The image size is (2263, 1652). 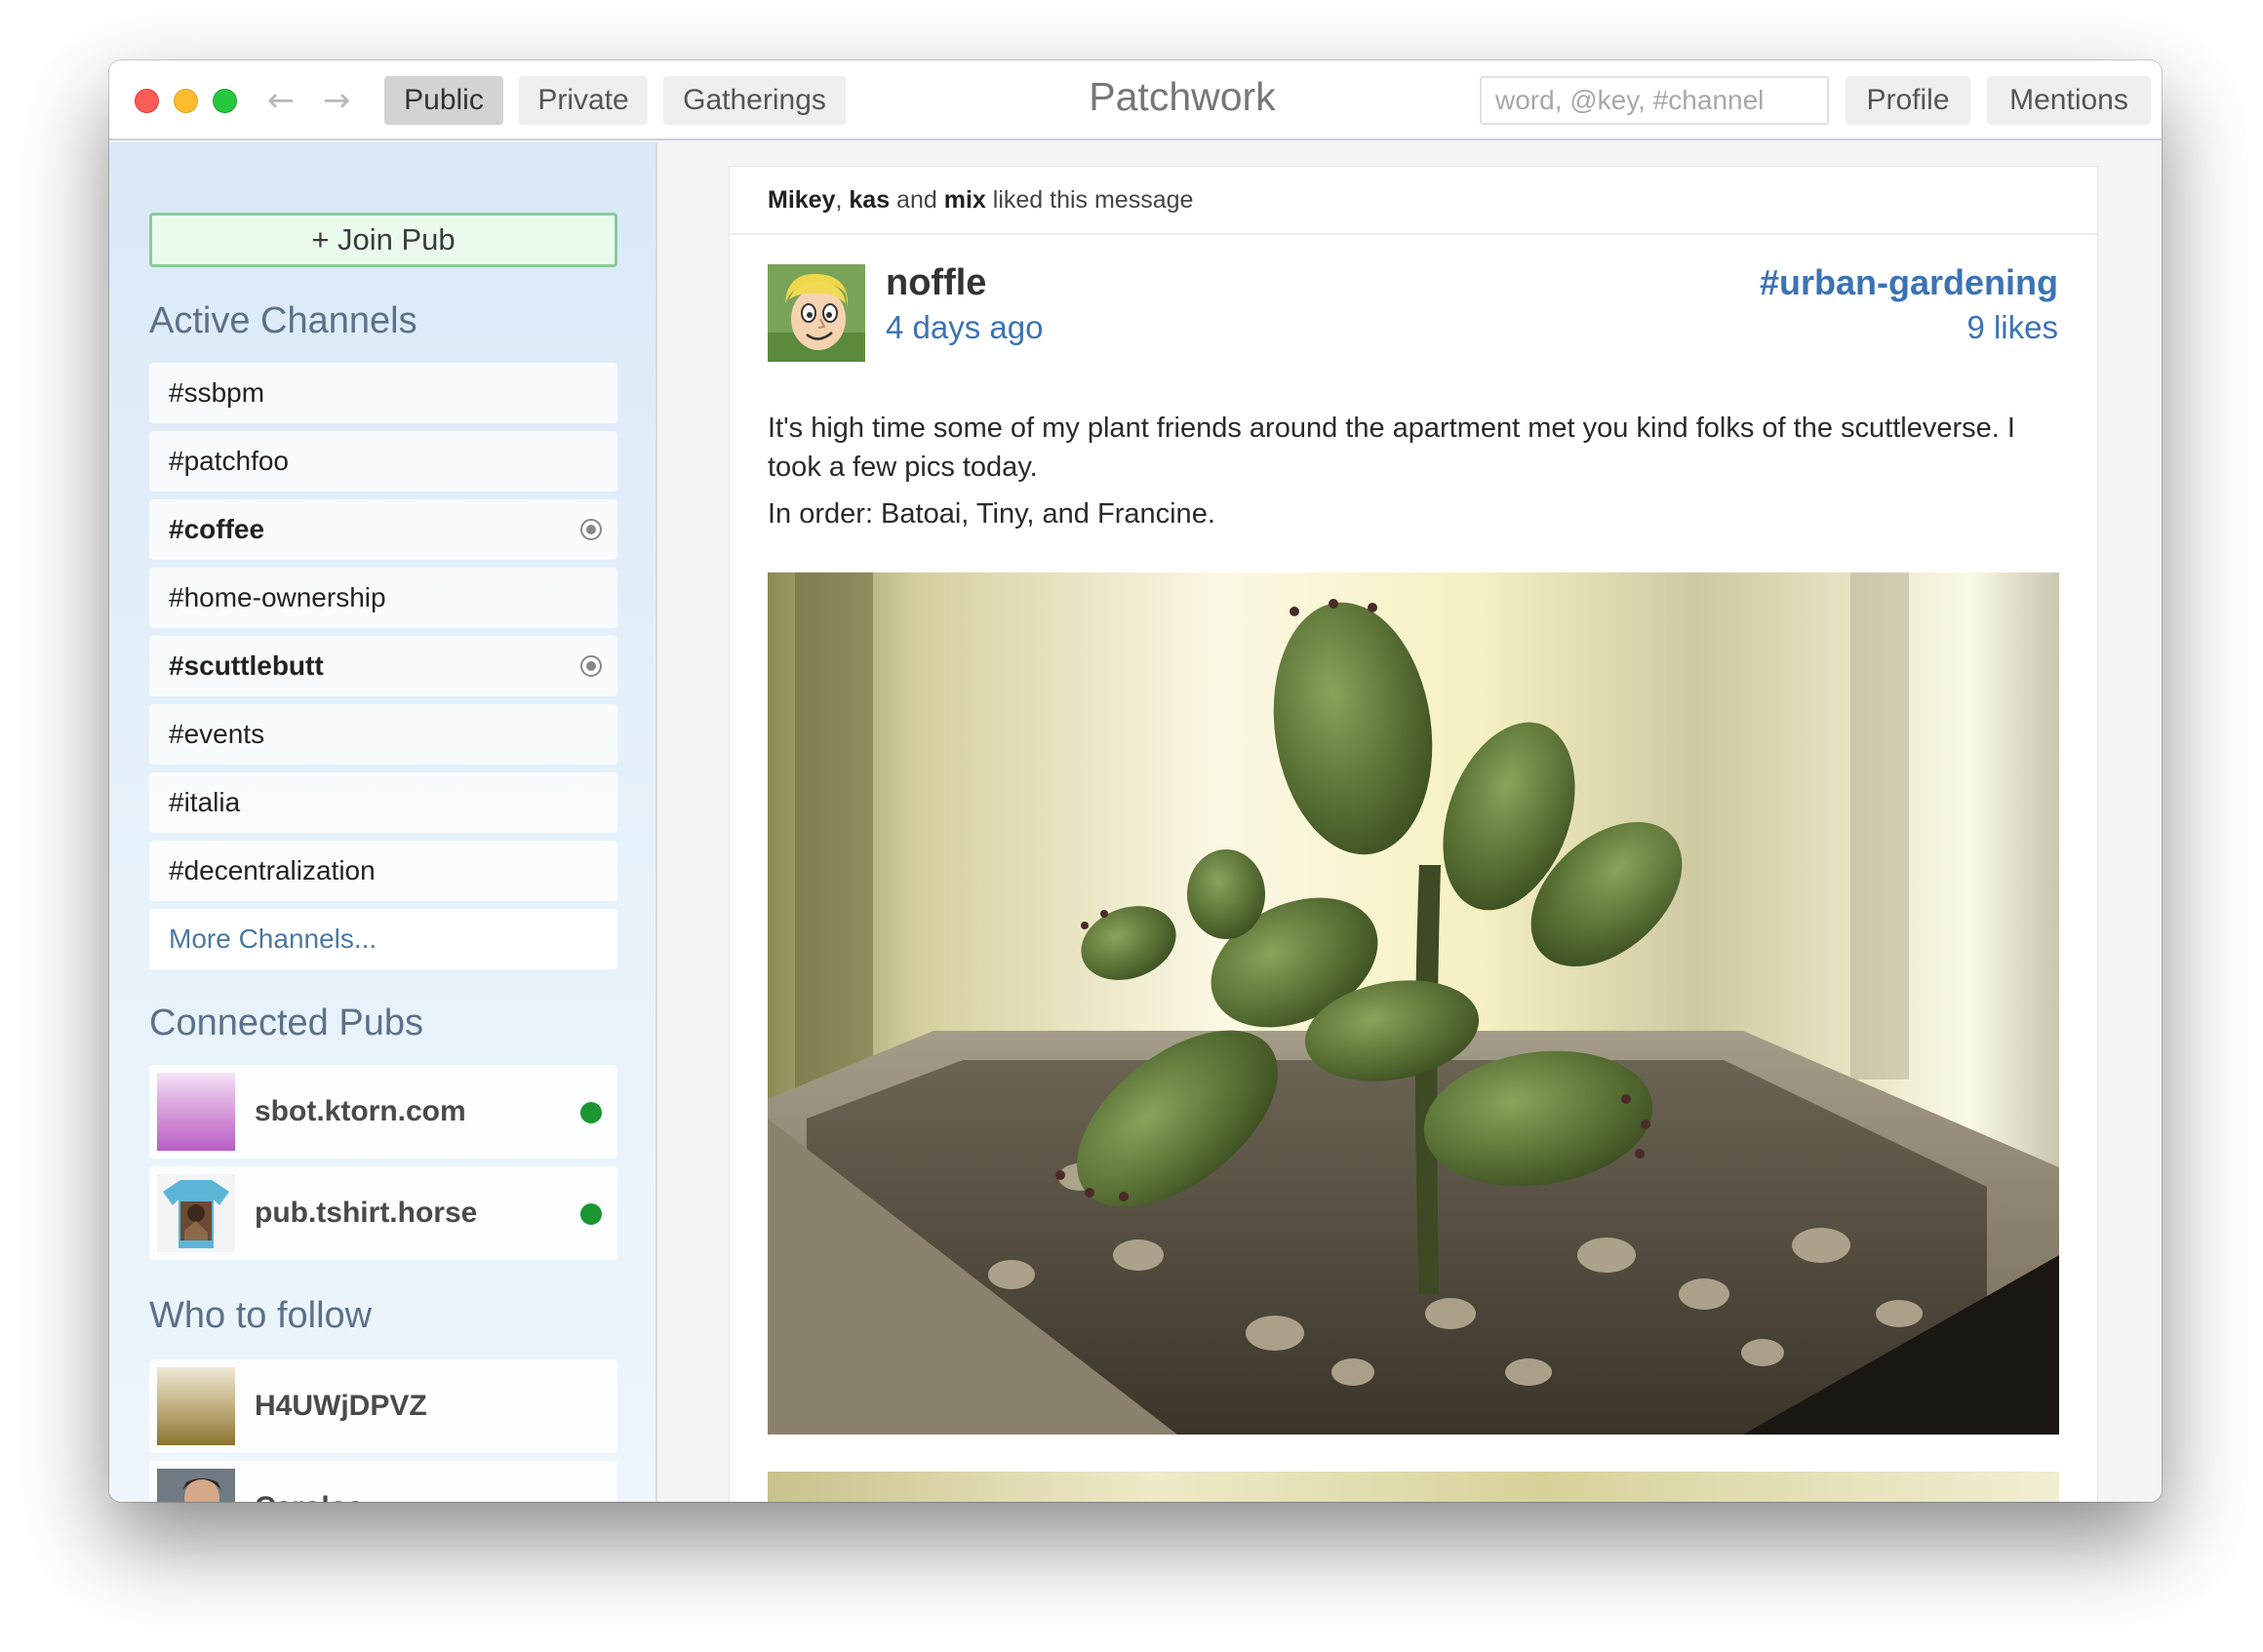 What do you see at coordinates (383, 529) in the screenshot?
I see `channel-item-coffee: #coffee` at bounding box center [383, 529].